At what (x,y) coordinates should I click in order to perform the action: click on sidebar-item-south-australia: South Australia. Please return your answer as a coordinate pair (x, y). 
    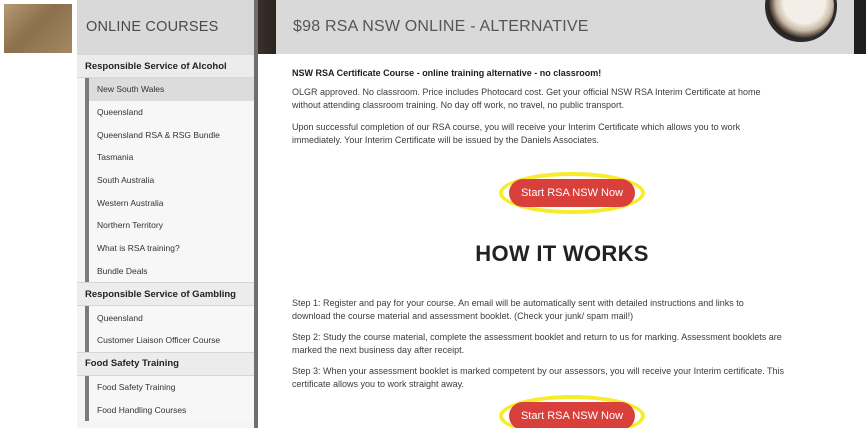
    Looking at the image, I should click on (171, 180).